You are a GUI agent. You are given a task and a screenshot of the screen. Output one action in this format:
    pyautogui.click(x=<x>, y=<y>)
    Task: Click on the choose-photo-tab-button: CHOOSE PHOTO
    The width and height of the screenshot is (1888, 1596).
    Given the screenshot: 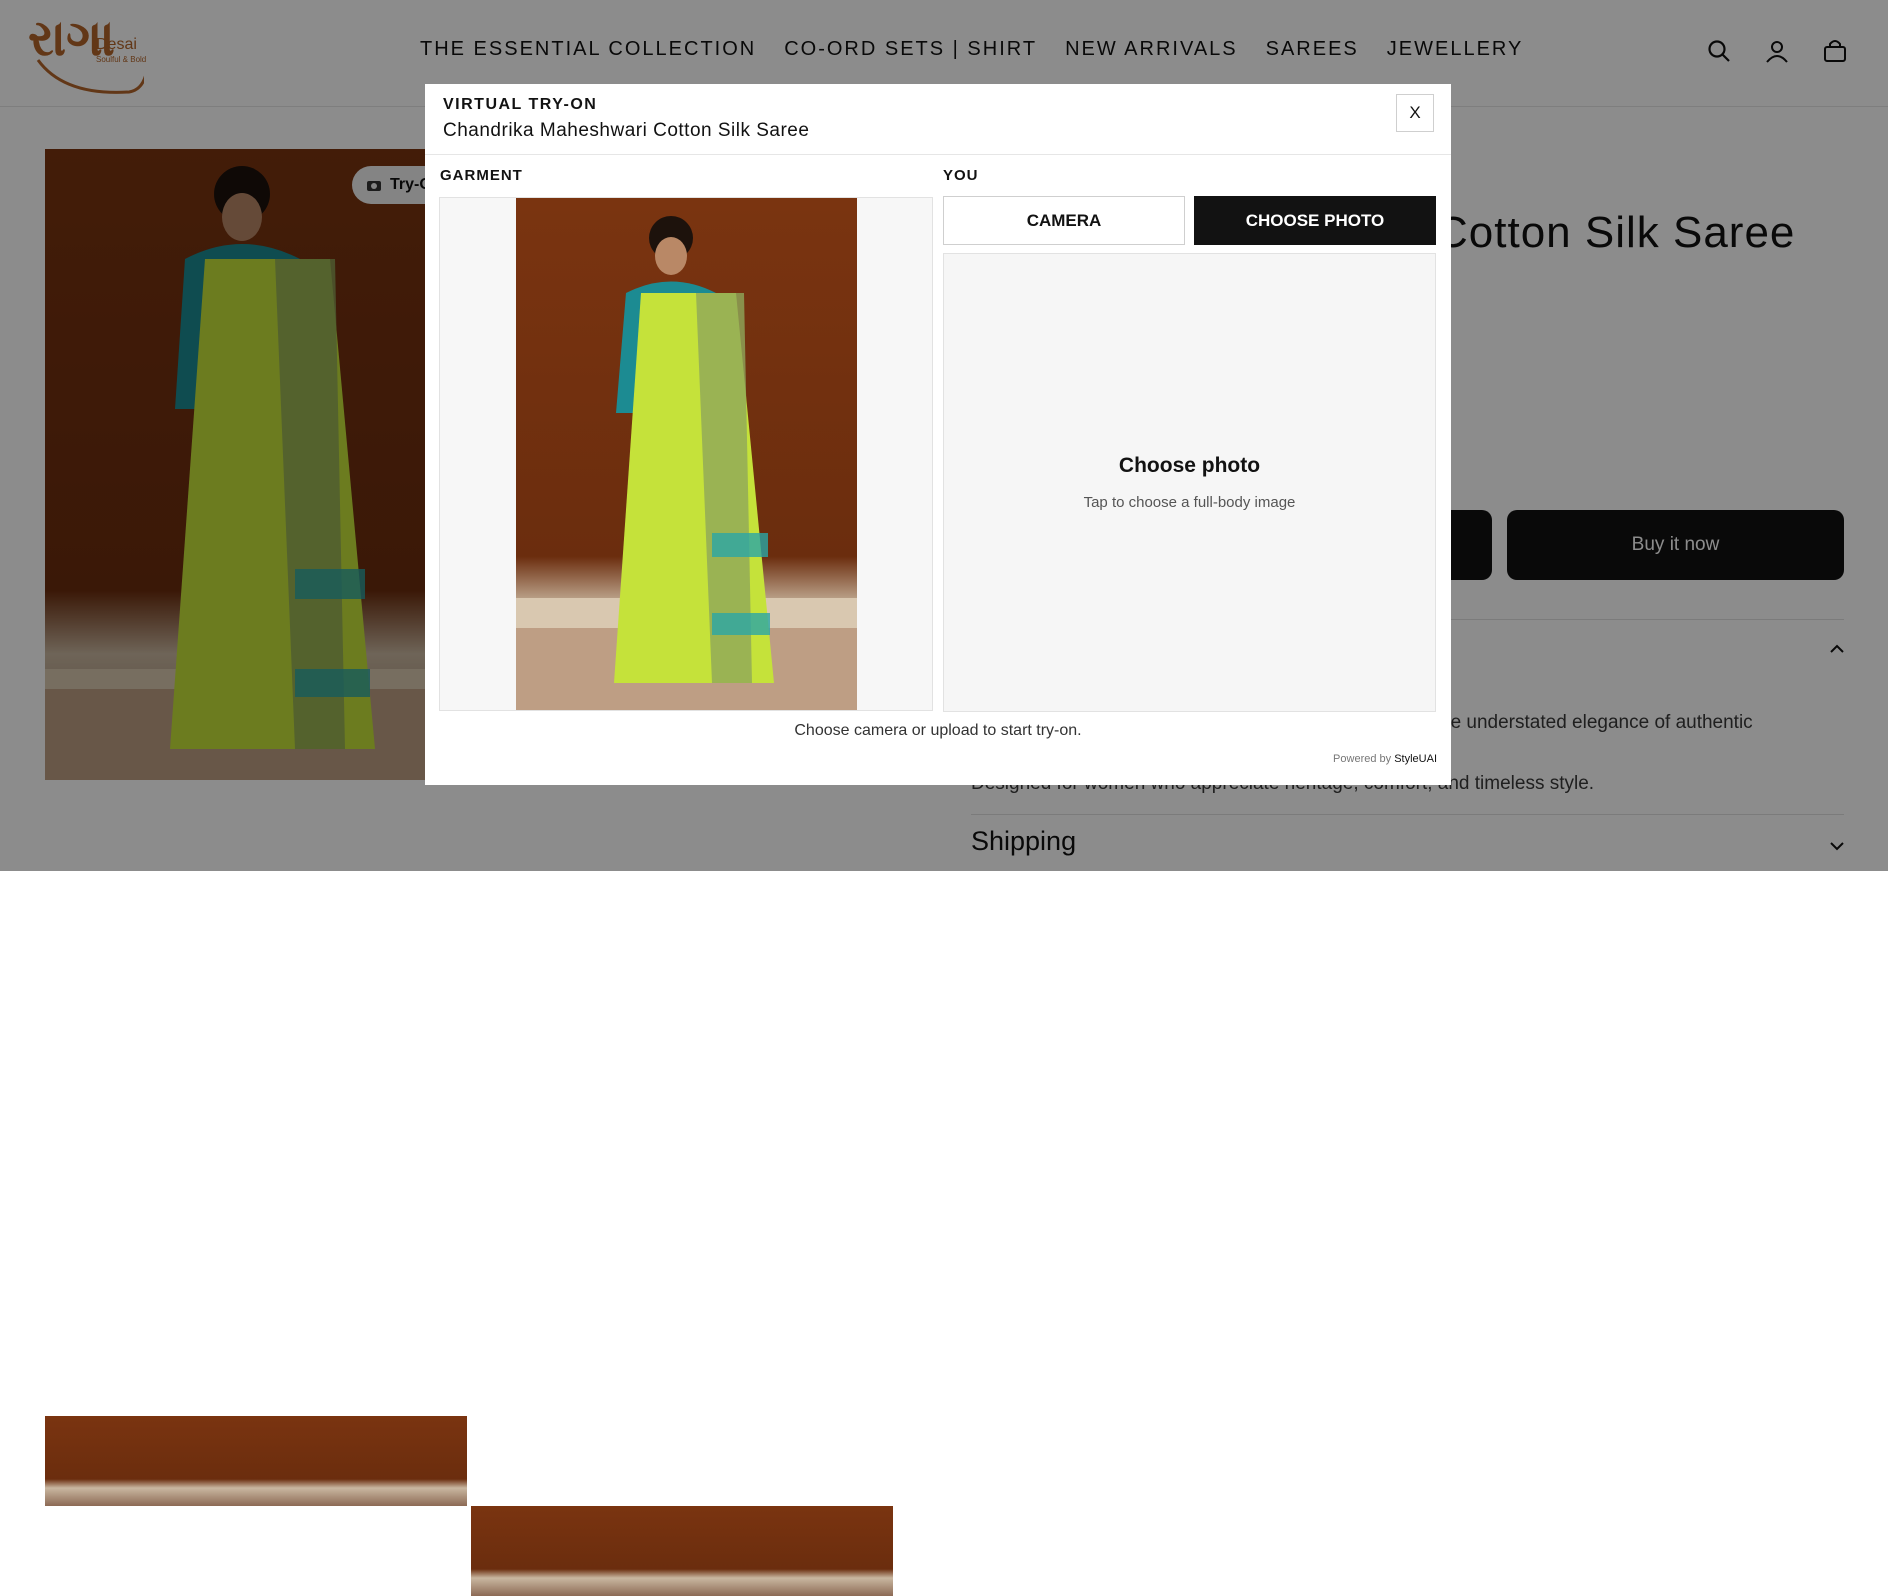 What is the action you would take?
    pyautogui.click(x=1315, y=220)
    